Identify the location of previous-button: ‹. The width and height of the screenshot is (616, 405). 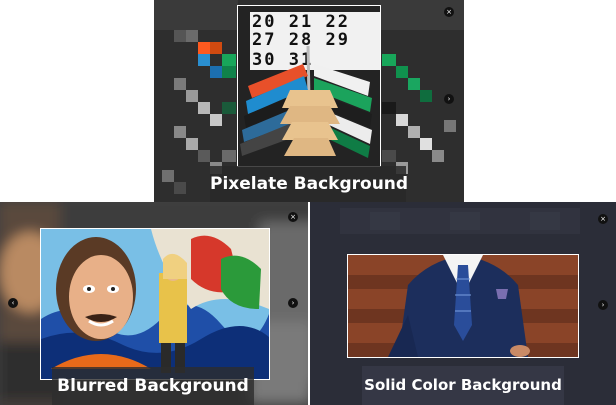
(13, 303).